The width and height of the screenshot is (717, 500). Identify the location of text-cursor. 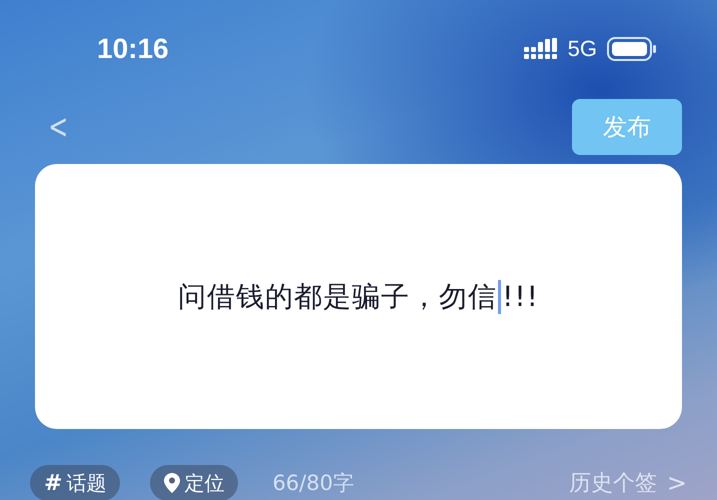
(500, 297).